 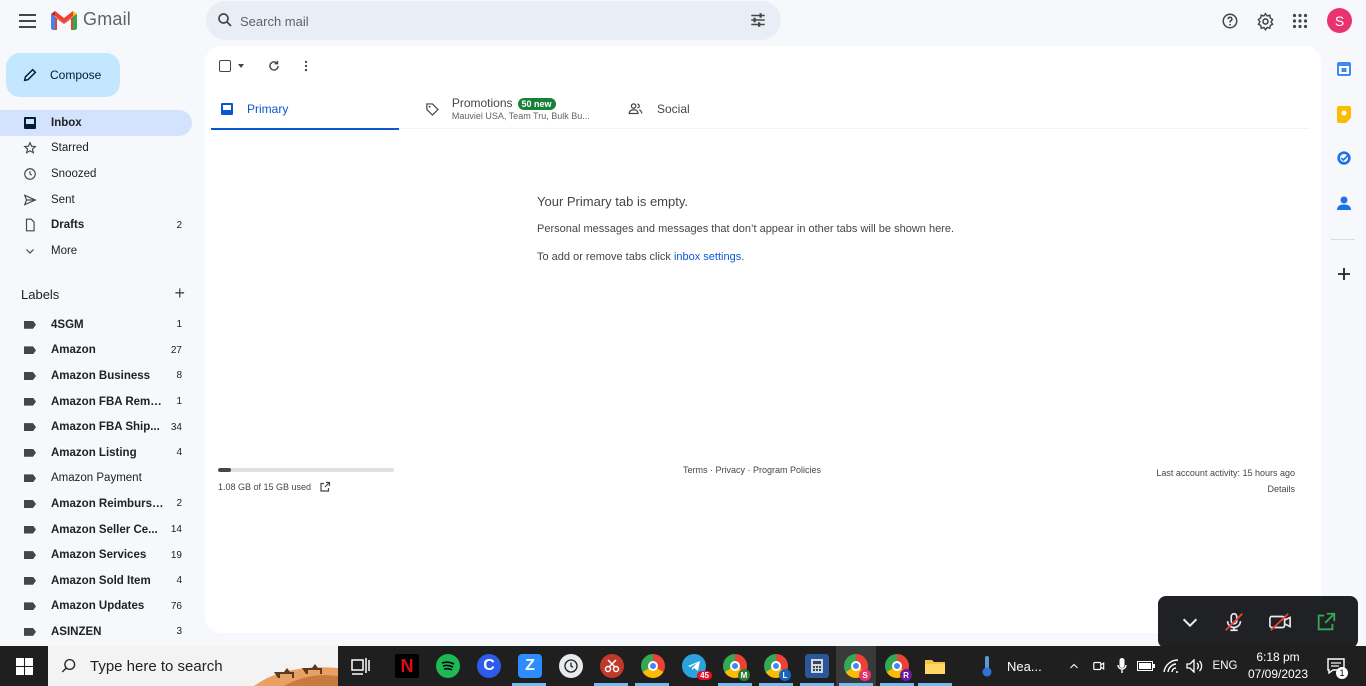 What do you see at coordinates (100, 427) in the screenshot?
I see `label-item: Amazon FBA Ship... 34` at bounding box center [100, 427].